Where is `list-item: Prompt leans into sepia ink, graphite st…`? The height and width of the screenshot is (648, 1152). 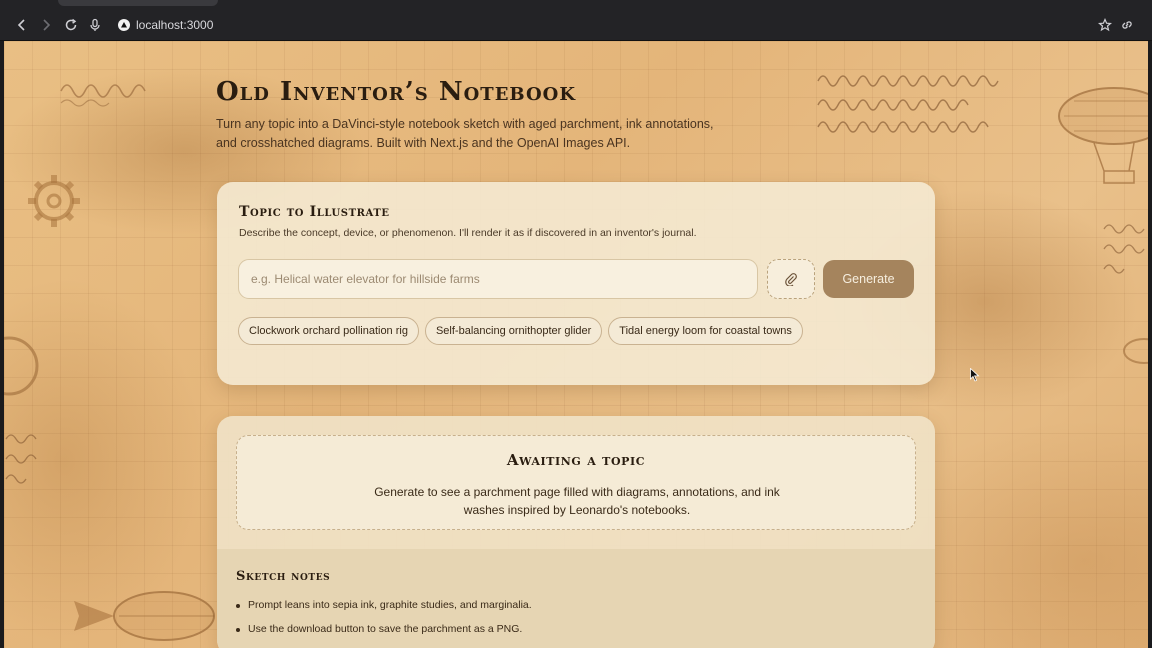 list-item: Prompt leans into sepia ink, graphite st… is located at coordinates (384, 611).